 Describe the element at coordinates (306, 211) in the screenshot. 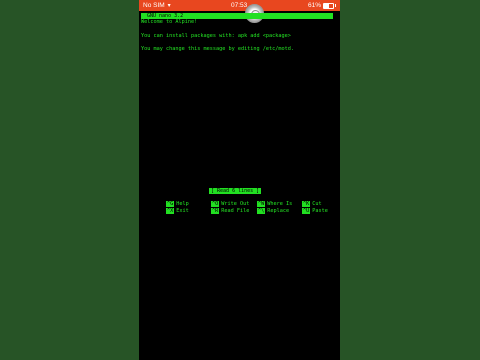

I see `shortcut-key: ^U` at that location.